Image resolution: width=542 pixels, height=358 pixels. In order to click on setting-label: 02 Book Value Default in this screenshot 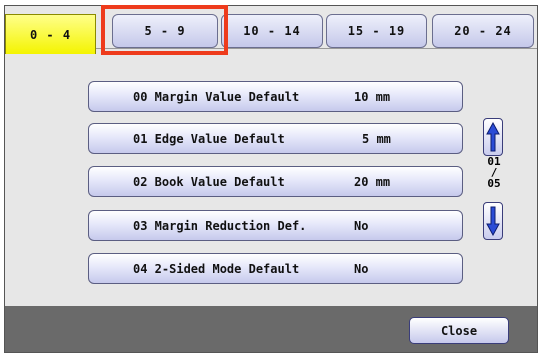, I will do `click(209, 182)`.